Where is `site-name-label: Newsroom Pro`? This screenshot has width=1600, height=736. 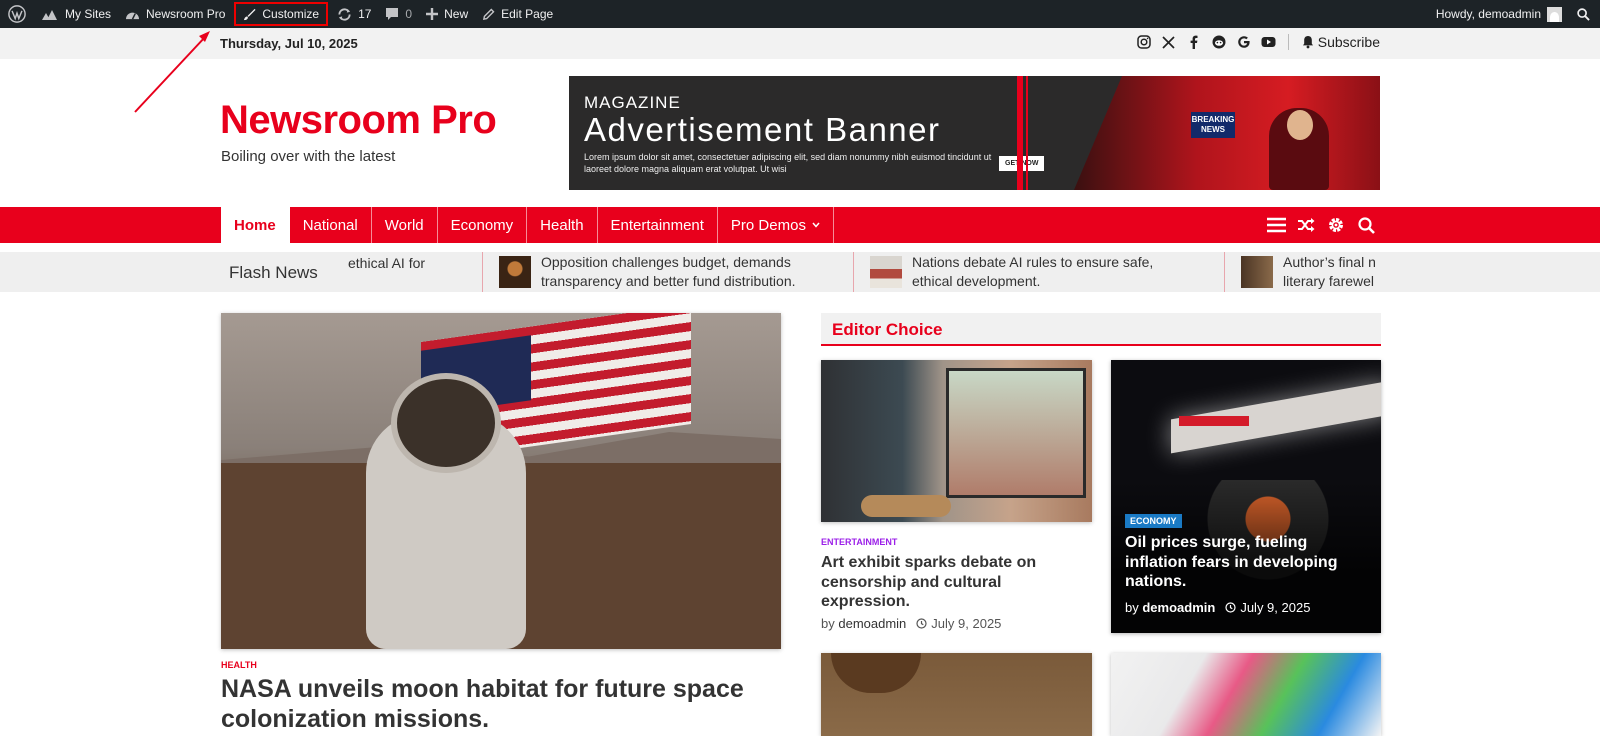 site-name-label: Newsroom Pro is located at coordinates (186, 14).